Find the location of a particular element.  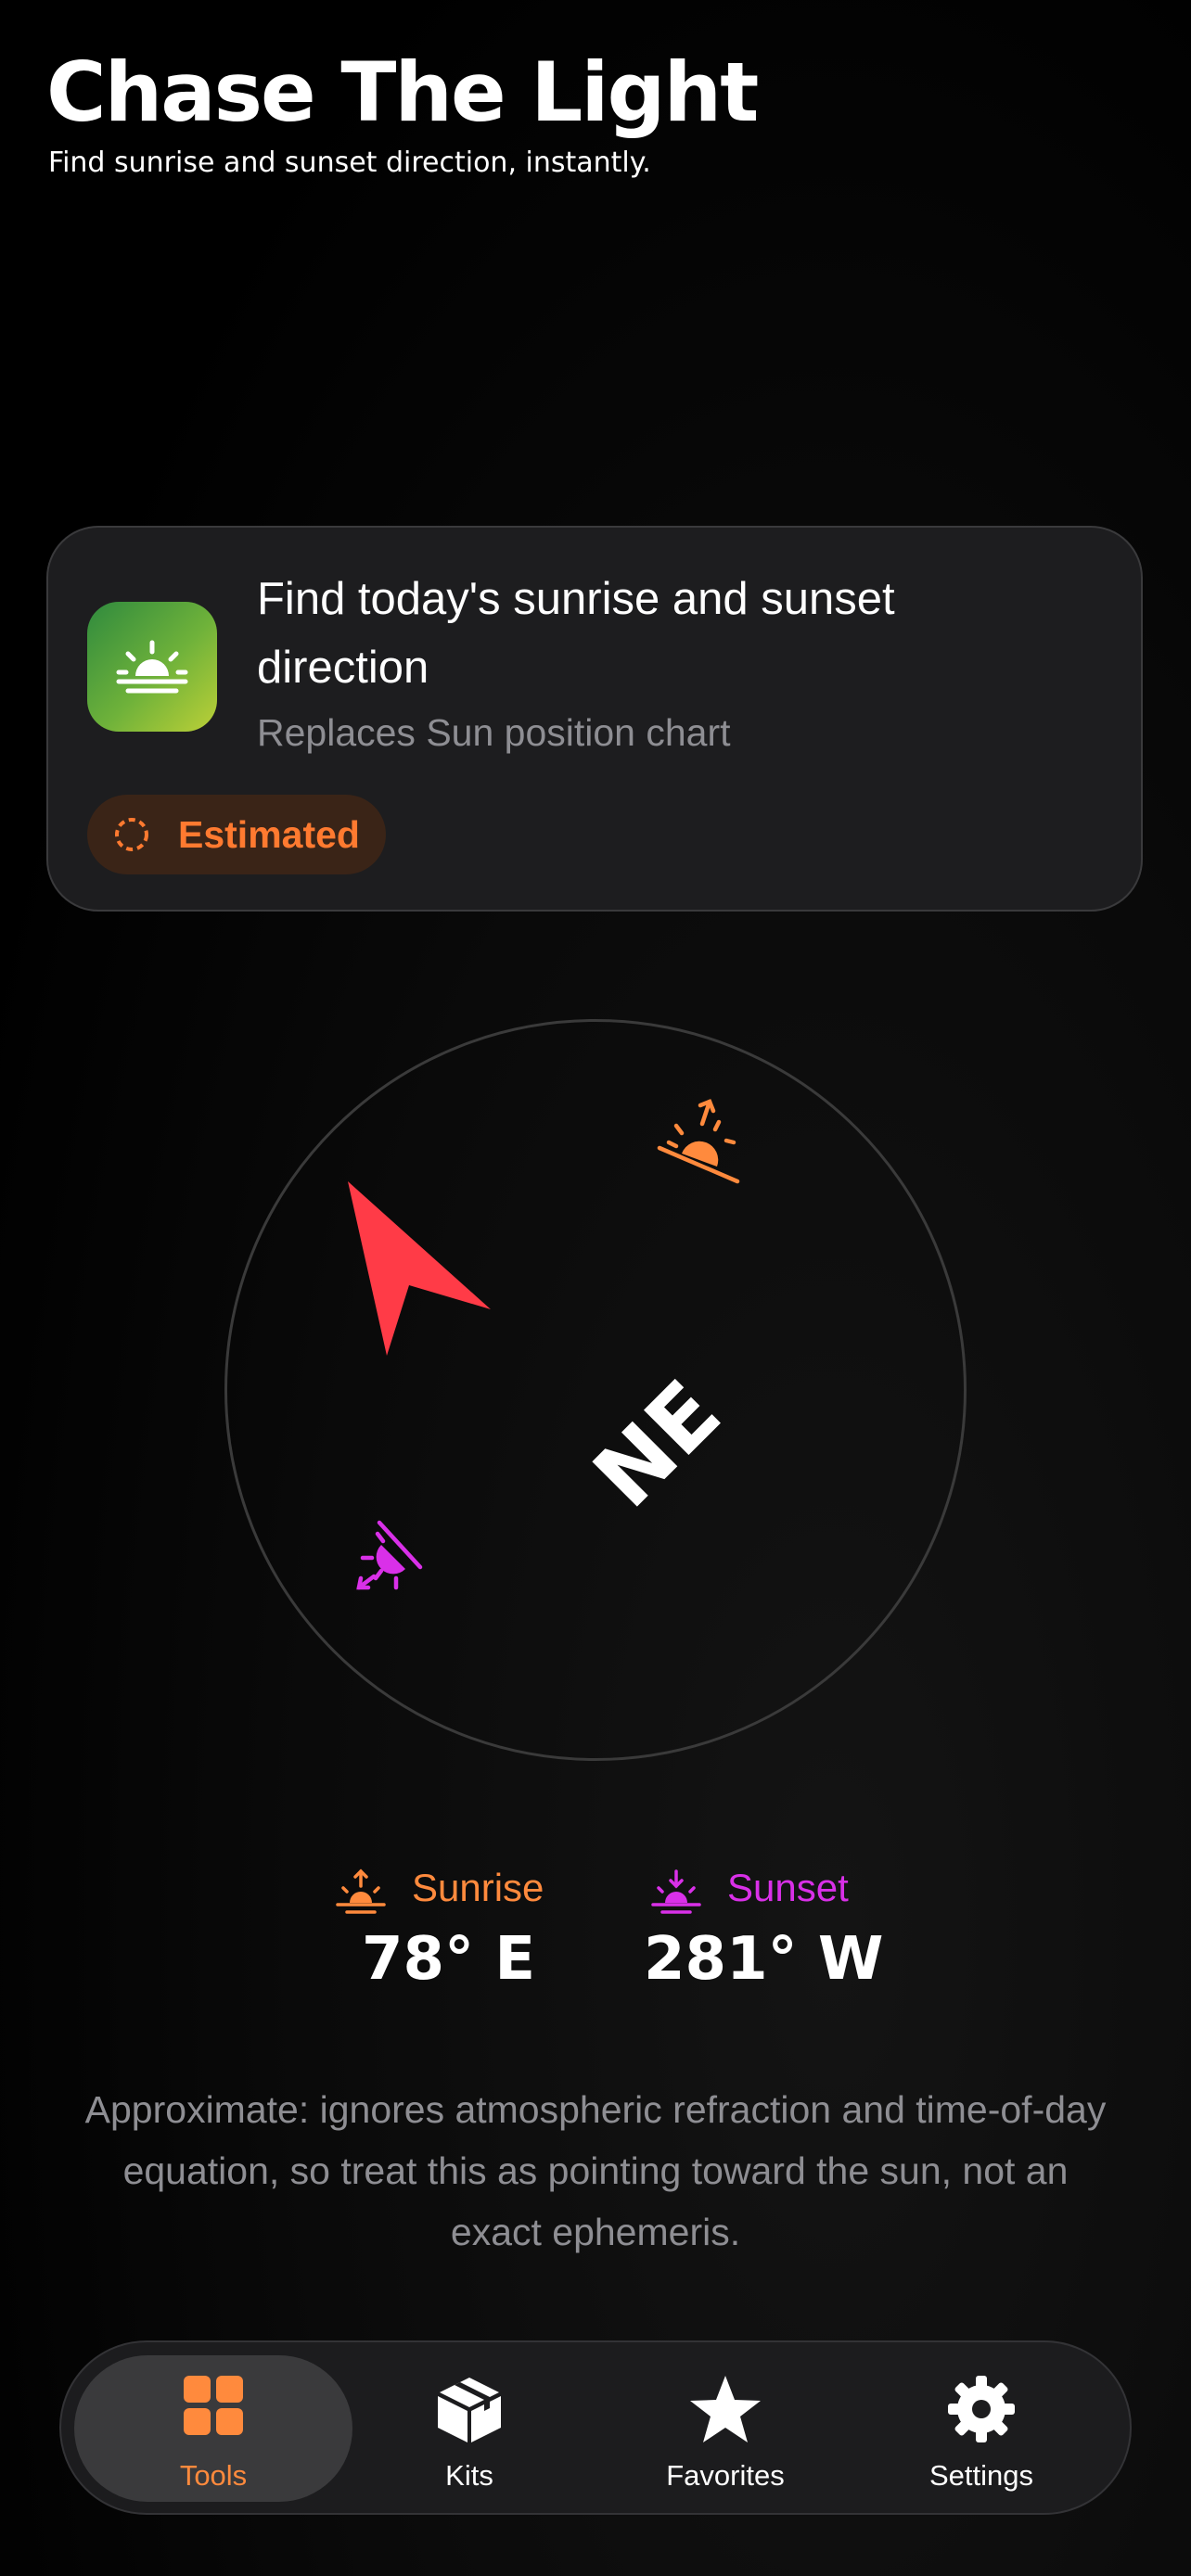

tool-app-icon is located at coordinates (152, 667).